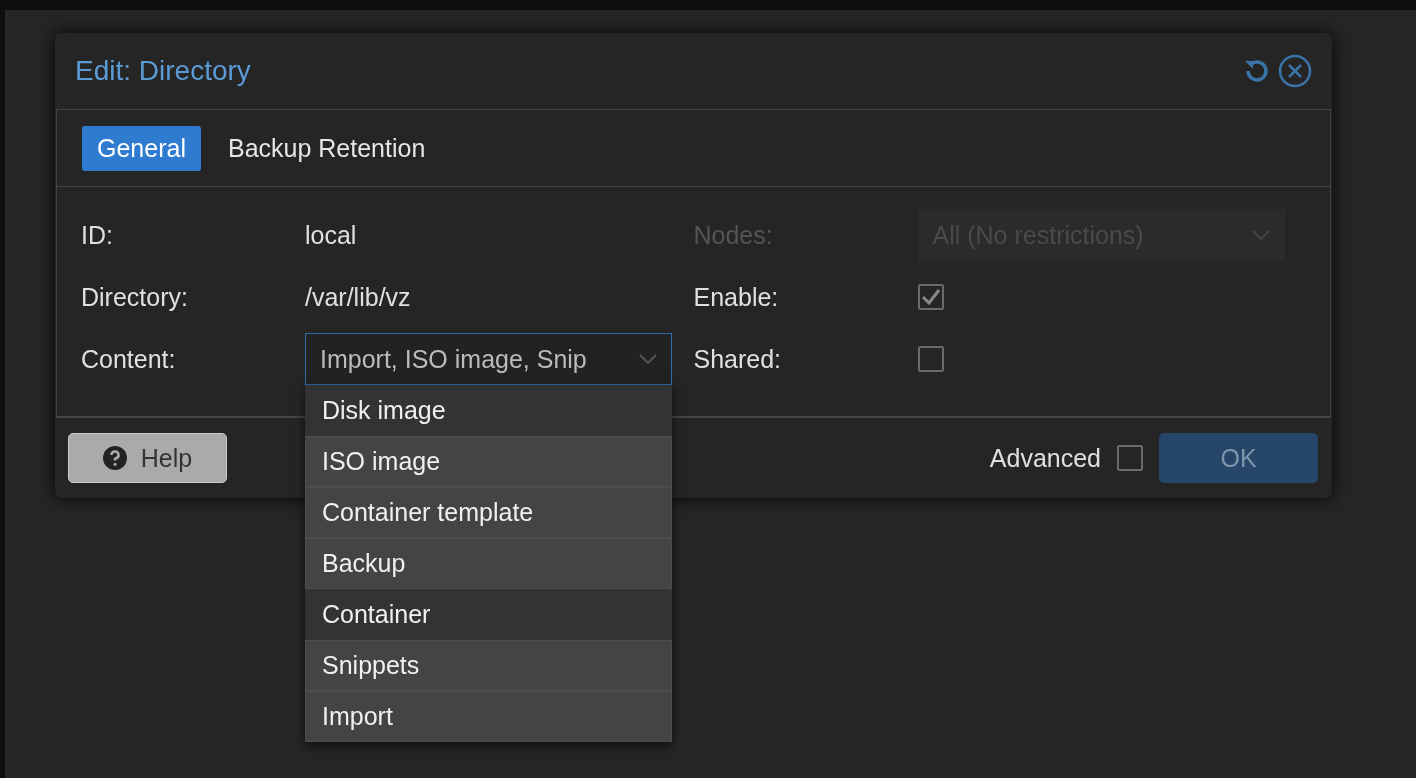 The height and width of the screenshot is (778, 1416). What do you see at coordinates (488, 716) in the screenshot?
I see `dropdown-item: Import` at bounding box center [488, 716].